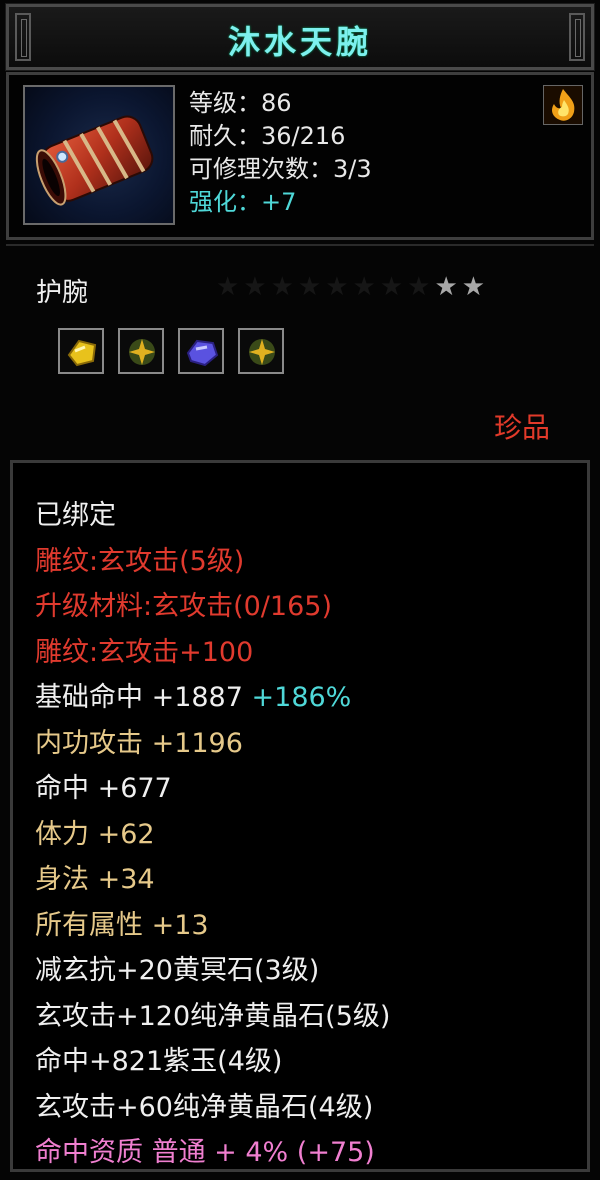 This screenshot has width=600, height=1180. I want to click on item-title: 沐水天腕, so click(299, 42).